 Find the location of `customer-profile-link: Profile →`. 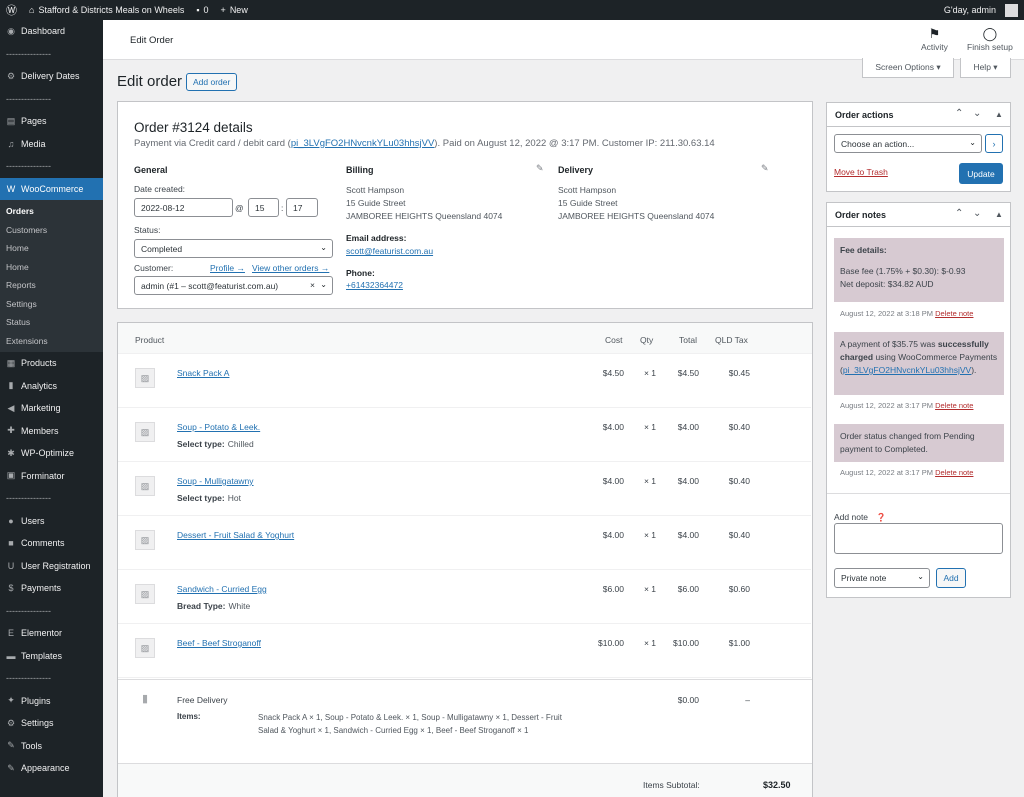

customer-profile-link: Profile → is located at coordinates (227, 268).